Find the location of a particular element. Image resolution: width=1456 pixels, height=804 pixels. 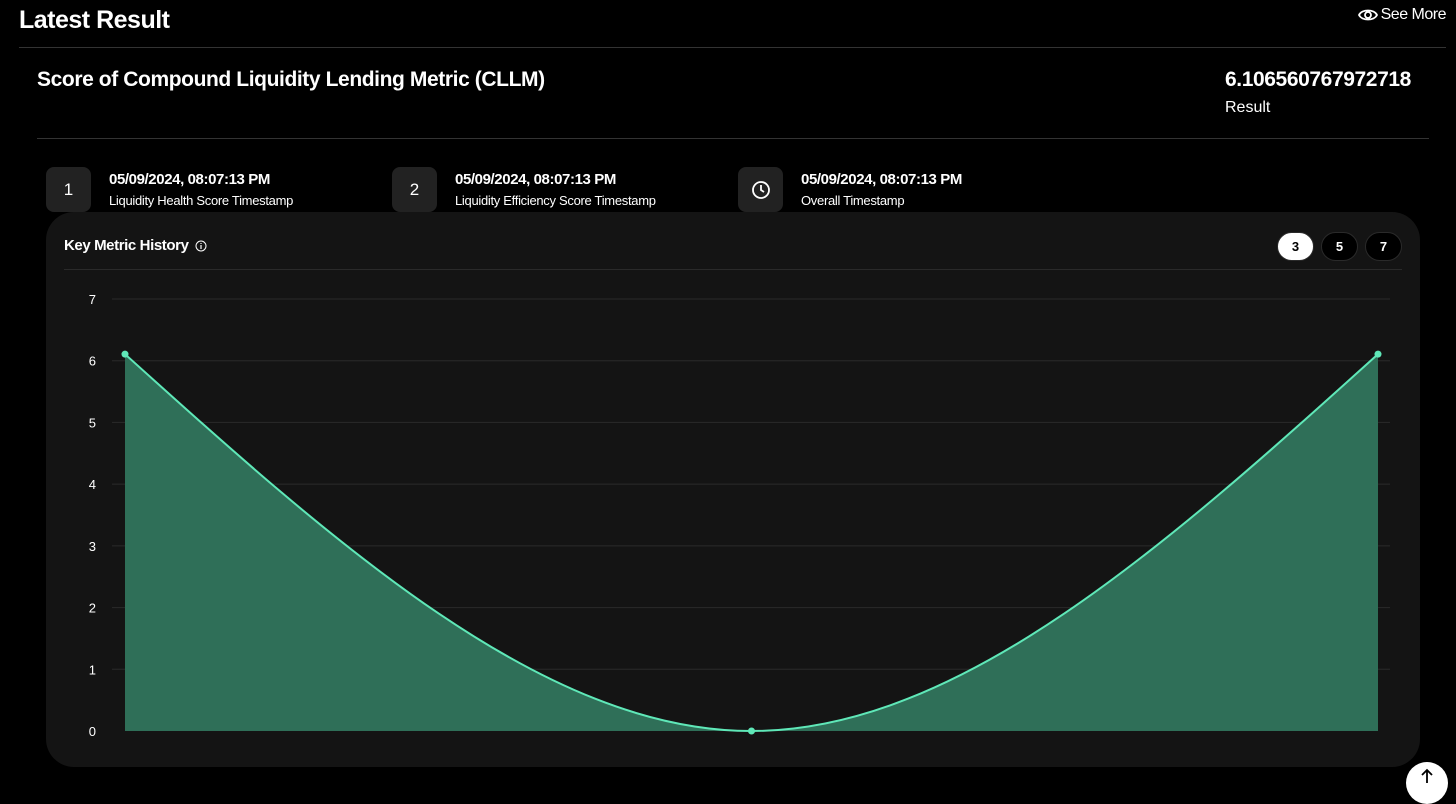

eye-icon is located at coordinates (1367, 15).